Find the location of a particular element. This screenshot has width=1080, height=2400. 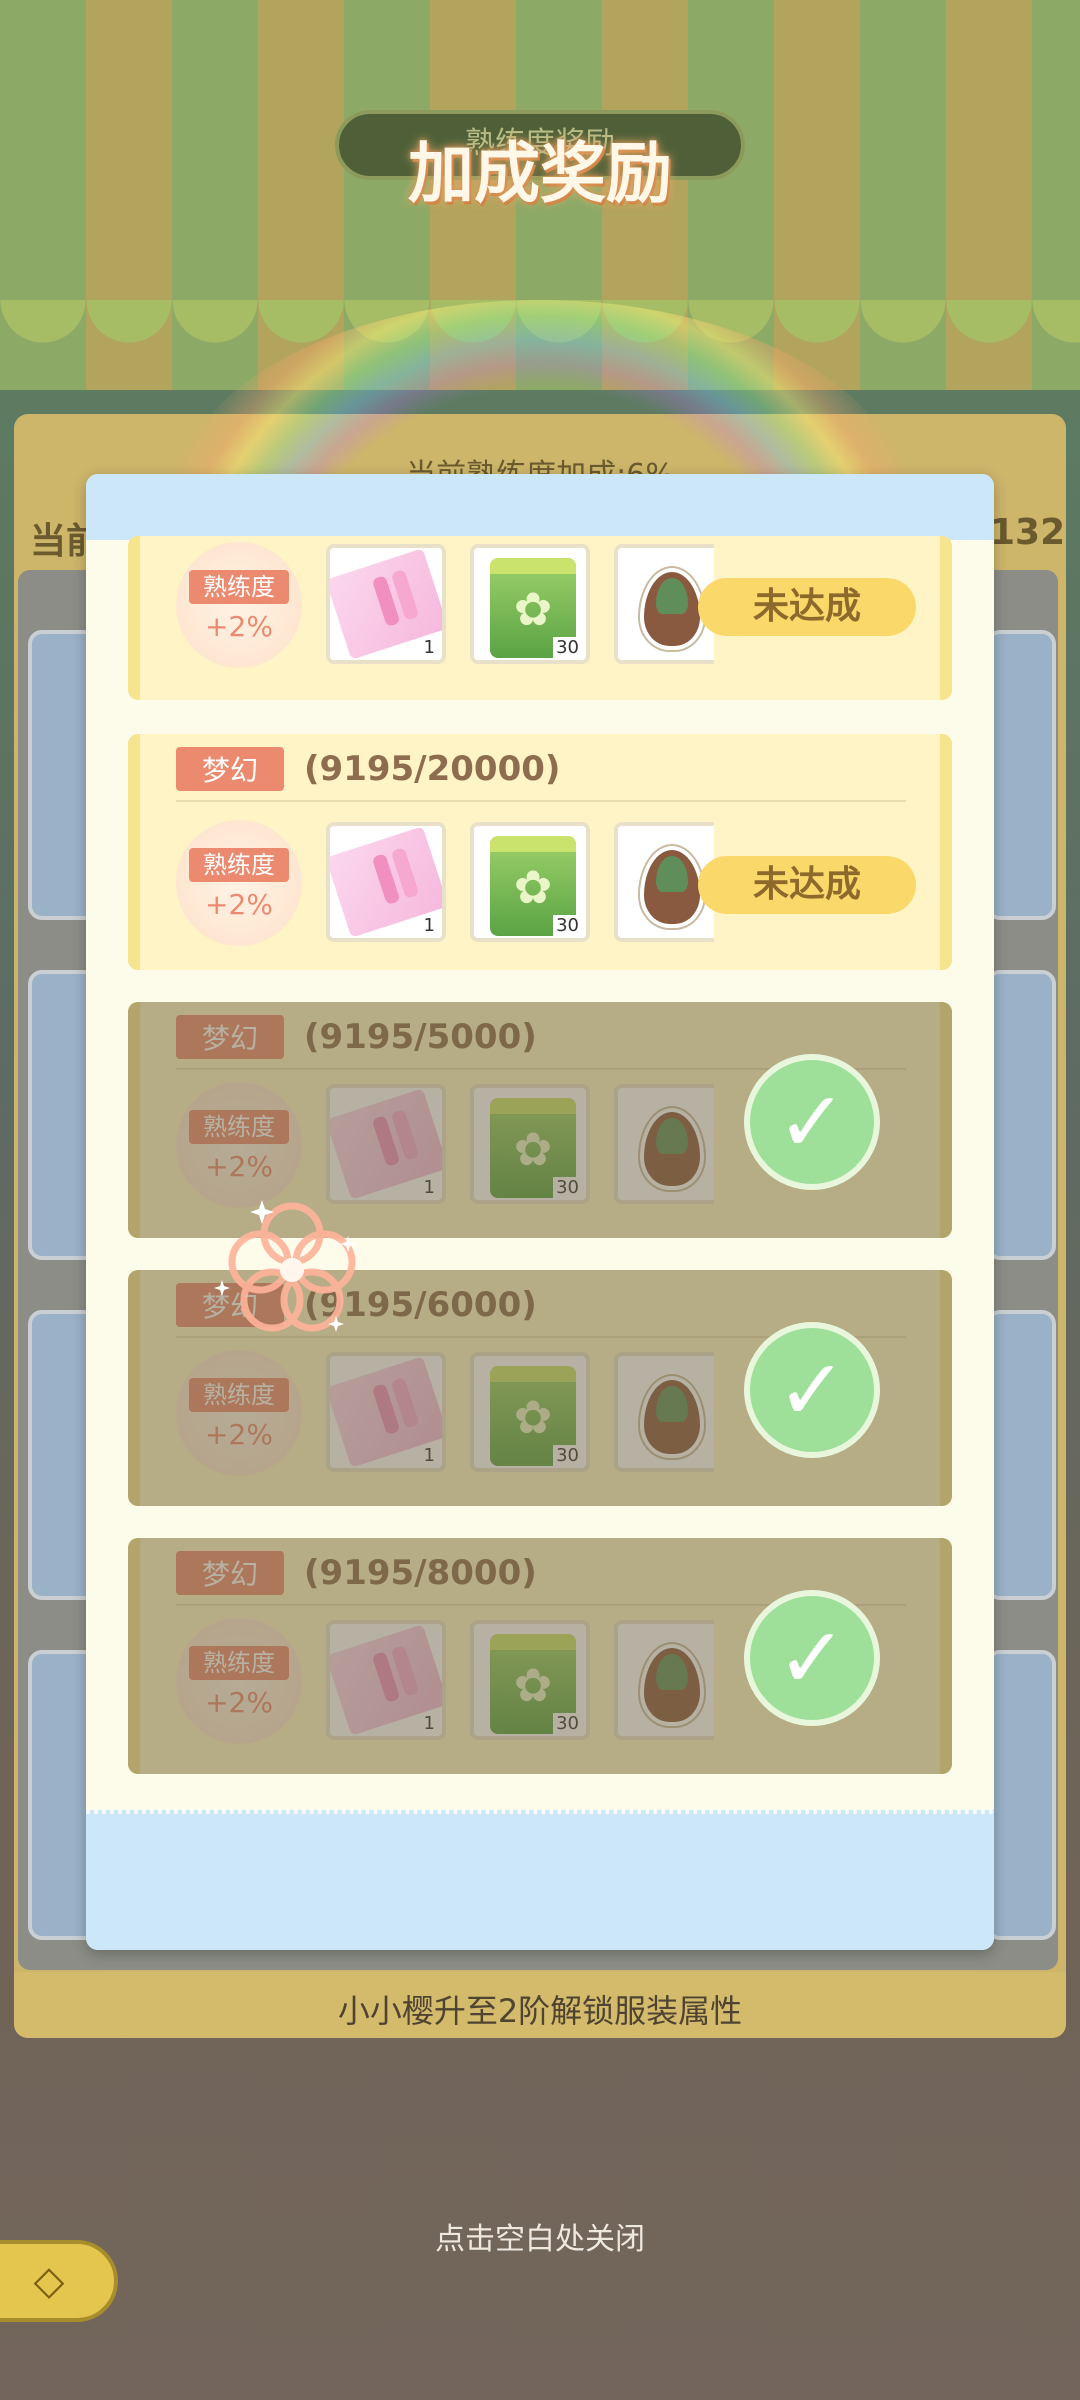

dialog-footer-strip is located at coordinates (540, 1880).